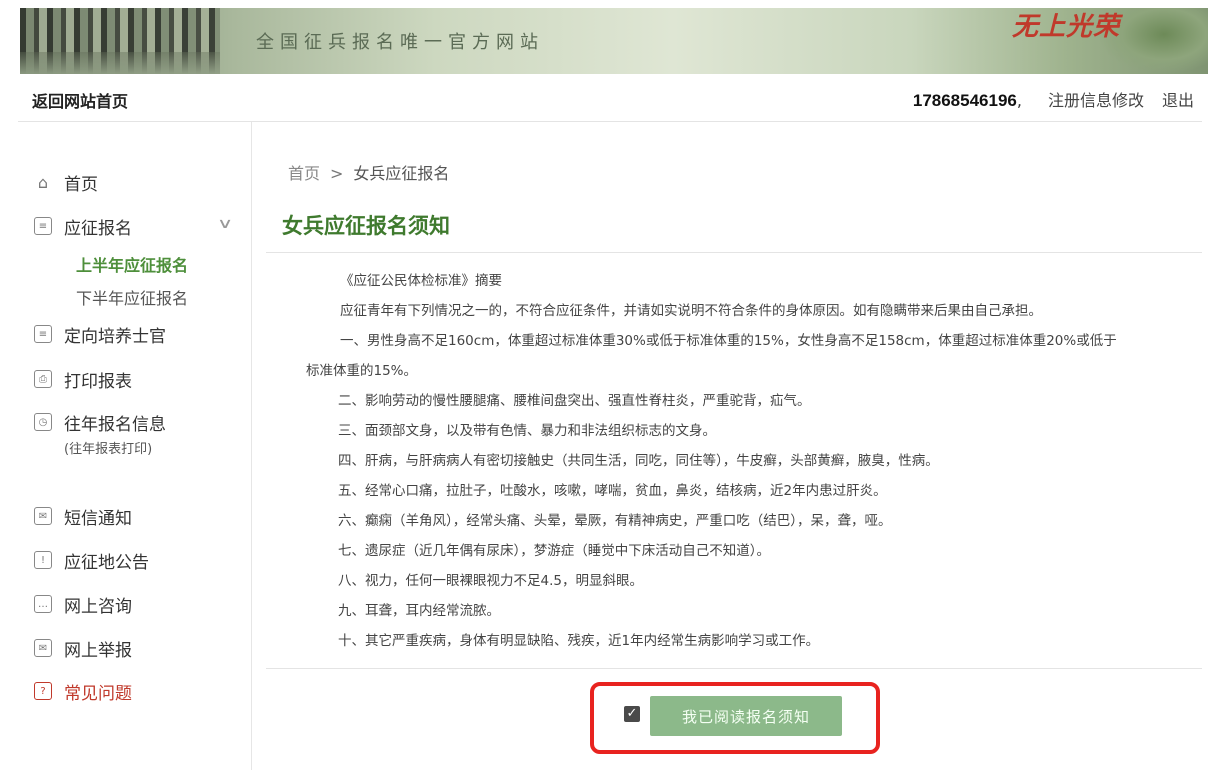  I want to click on history-icon: ◷, so click(43, 422).